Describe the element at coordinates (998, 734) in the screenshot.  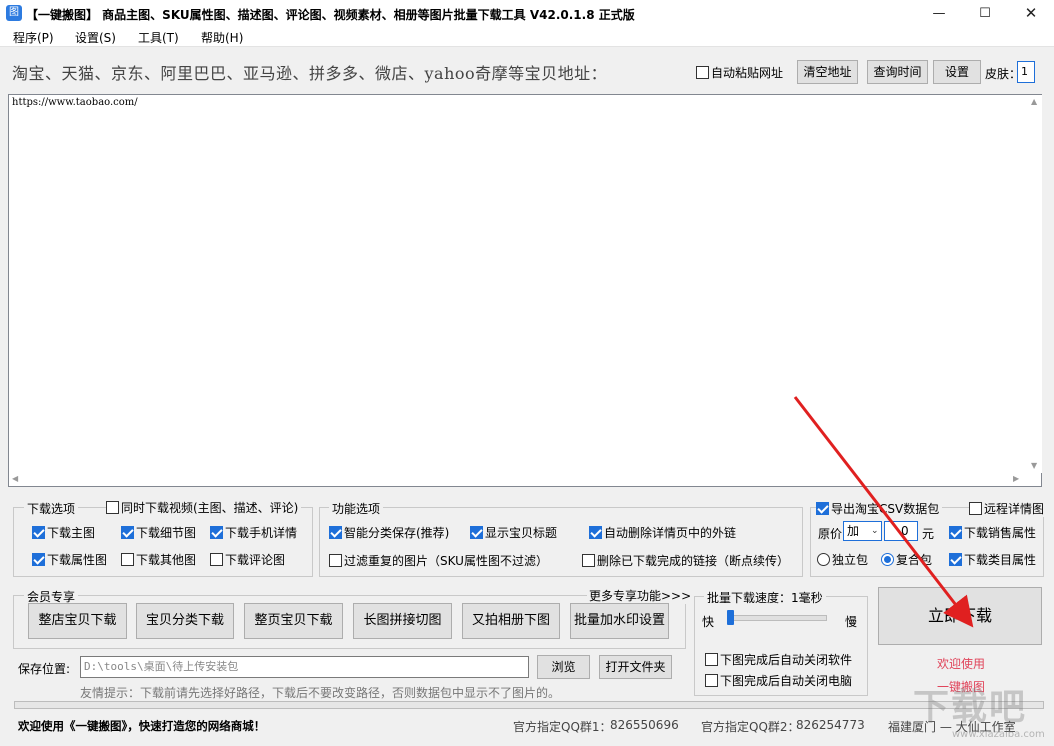
I see `watermark-url: www.xiazaiba.com` at that location.